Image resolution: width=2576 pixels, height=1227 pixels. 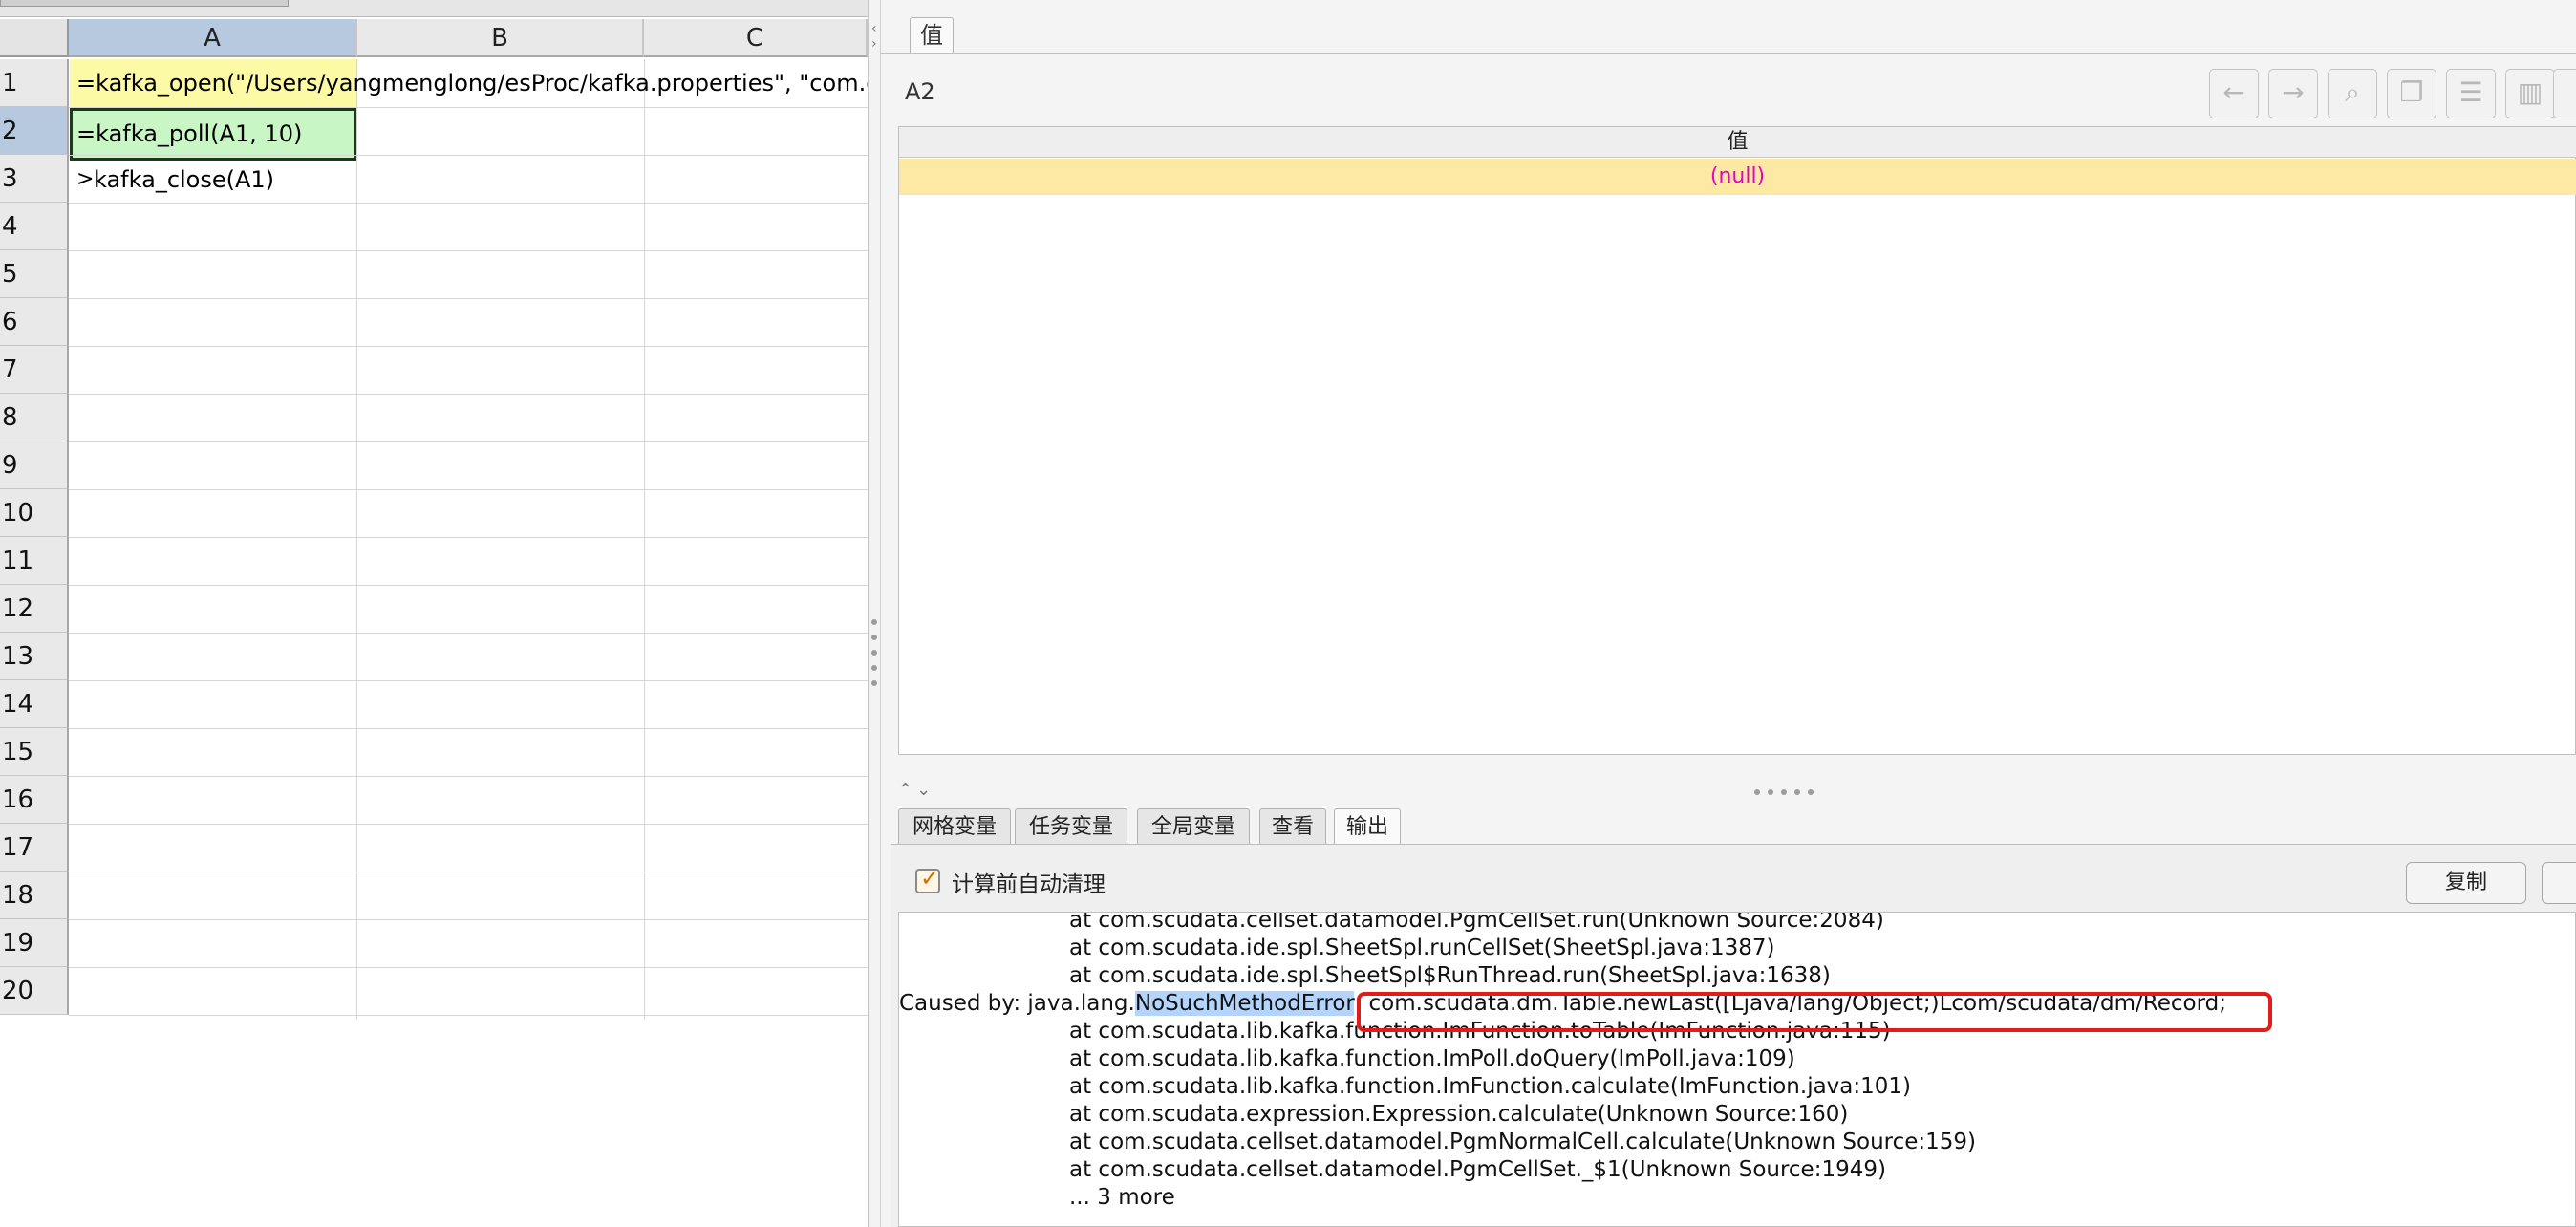 What do you see at coordinates (1244, 1003) in the screenshot?
I see `error-type-highlight: NoSuchMethodError` at bounding box center [1244, 1003].